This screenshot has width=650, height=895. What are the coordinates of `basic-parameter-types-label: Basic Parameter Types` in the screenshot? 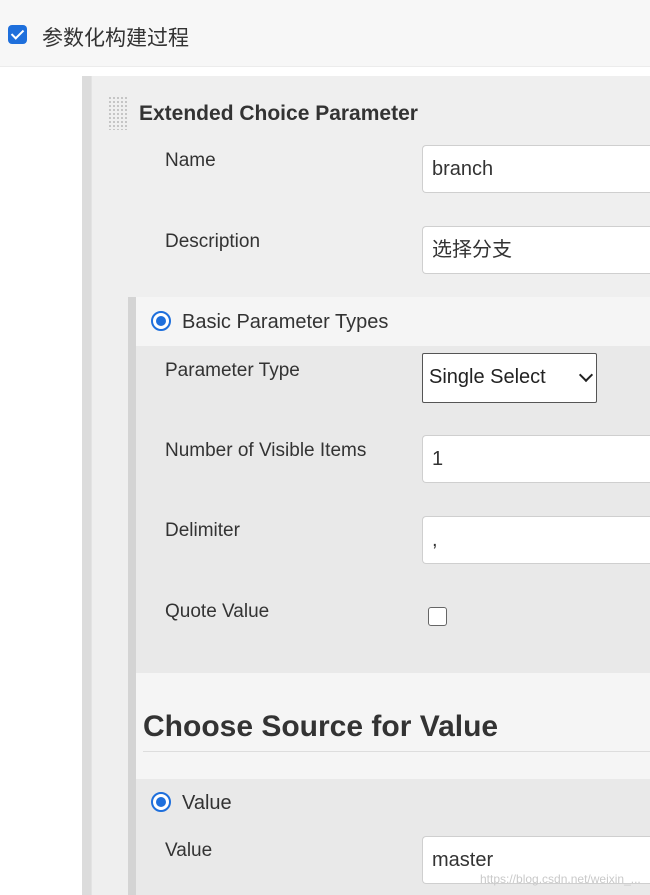 It's located at (285, 322).